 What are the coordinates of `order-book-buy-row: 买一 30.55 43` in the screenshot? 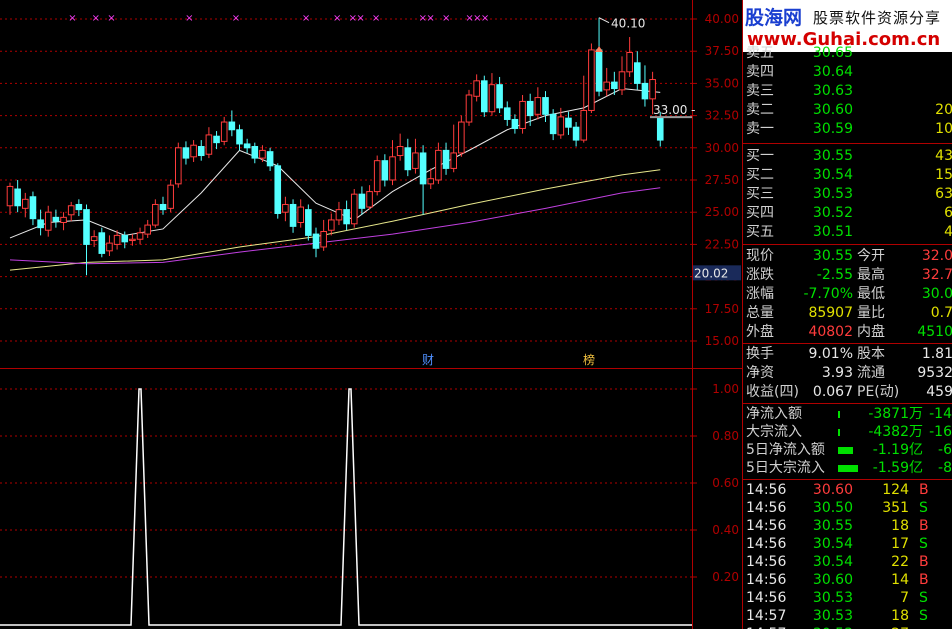 It's located at (847, 156).